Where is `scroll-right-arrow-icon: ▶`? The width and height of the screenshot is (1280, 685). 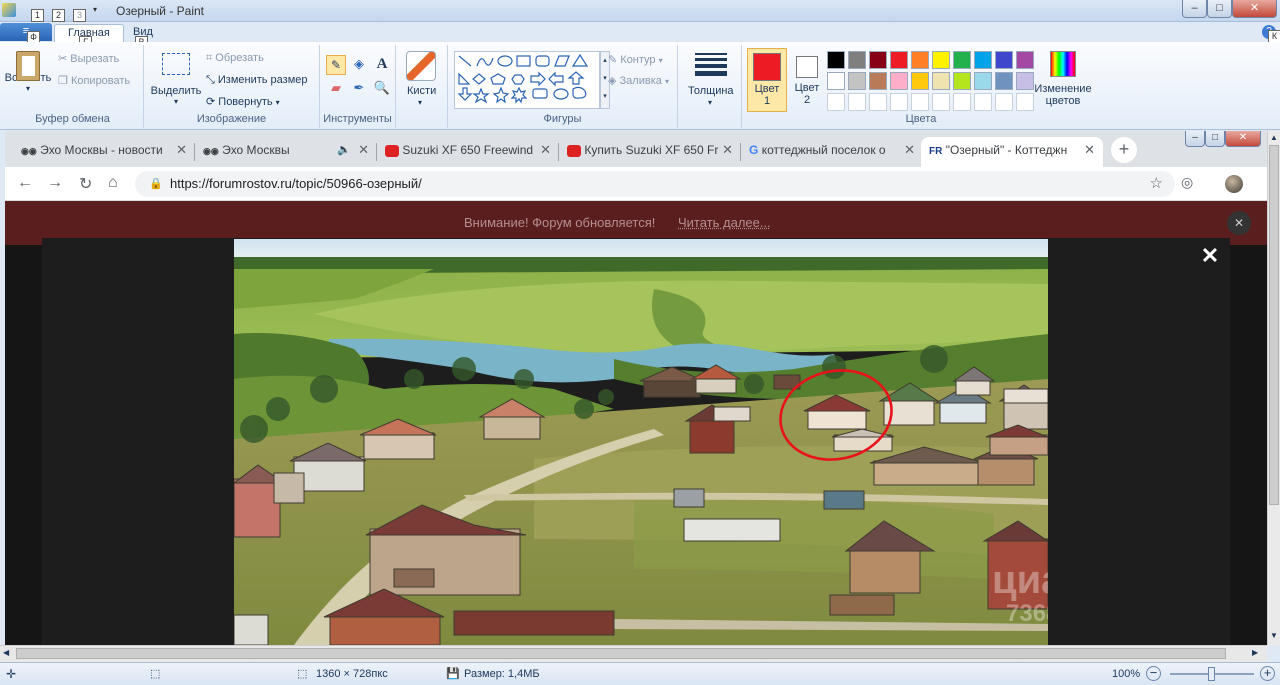
scroll-right-arrow-icon: ▶ is located at coordinates (1255, 652).